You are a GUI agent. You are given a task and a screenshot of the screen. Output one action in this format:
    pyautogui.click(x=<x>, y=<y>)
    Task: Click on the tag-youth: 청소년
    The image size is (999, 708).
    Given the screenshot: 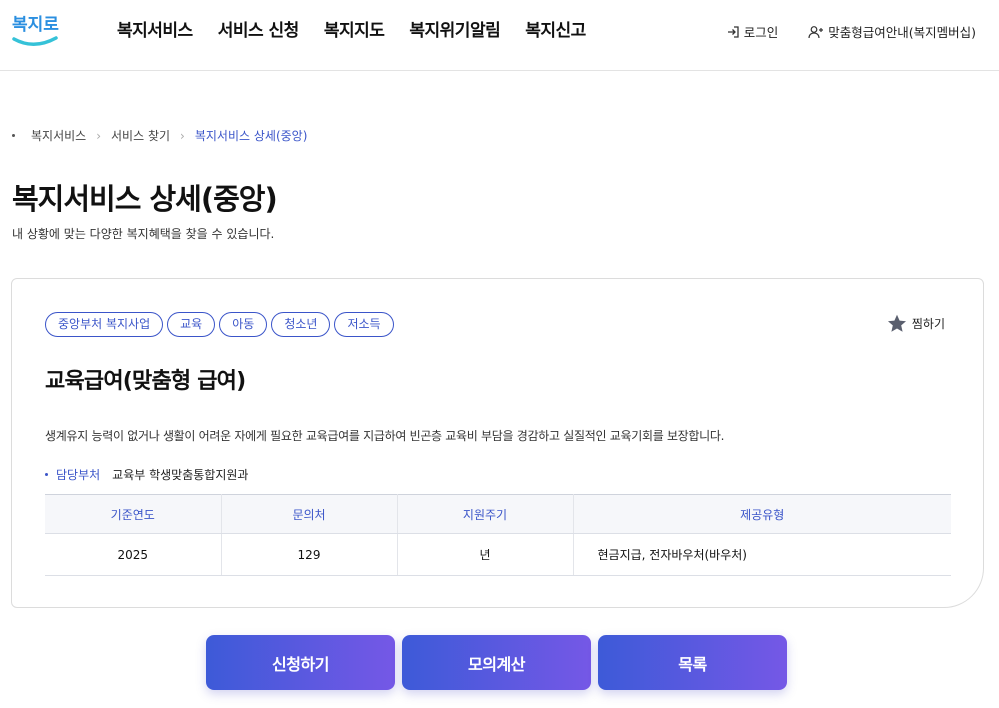 What is the action you would take?
    pyautogui.click(x=301, y=324)
    